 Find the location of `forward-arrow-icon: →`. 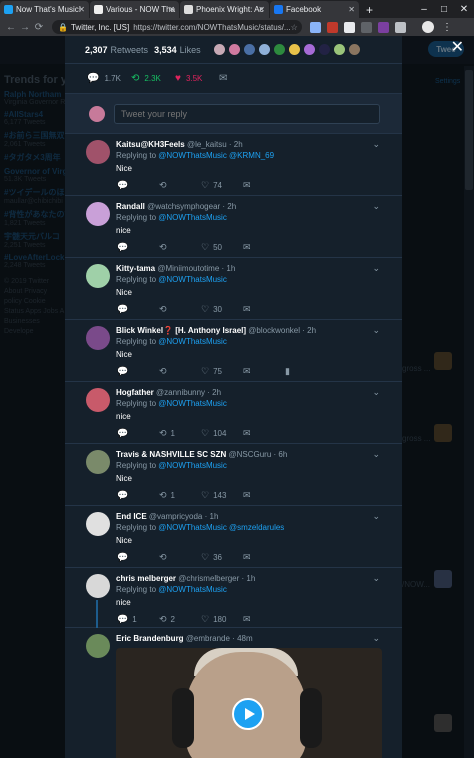

forward-arrow-icon: → is located at coordinates (25, 27).